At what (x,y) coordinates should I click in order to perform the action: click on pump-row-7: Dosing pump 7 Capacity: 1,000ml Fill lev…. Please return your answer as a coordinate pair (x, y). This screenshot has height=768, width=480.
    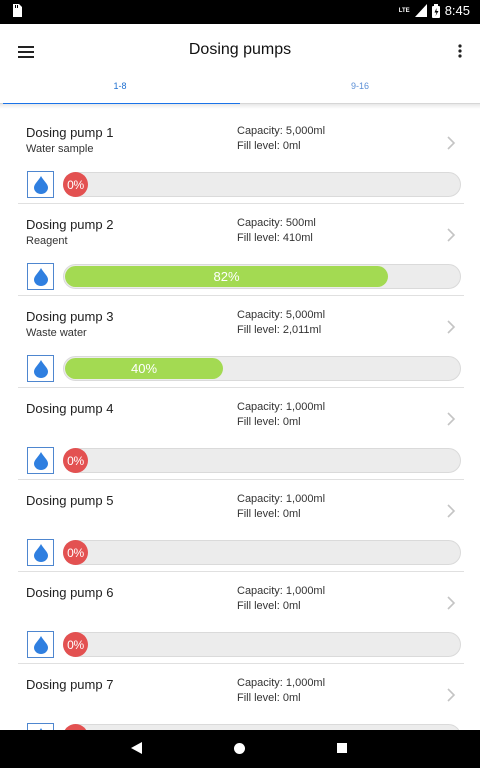
    Looking at the image, I should click on (242, 697).